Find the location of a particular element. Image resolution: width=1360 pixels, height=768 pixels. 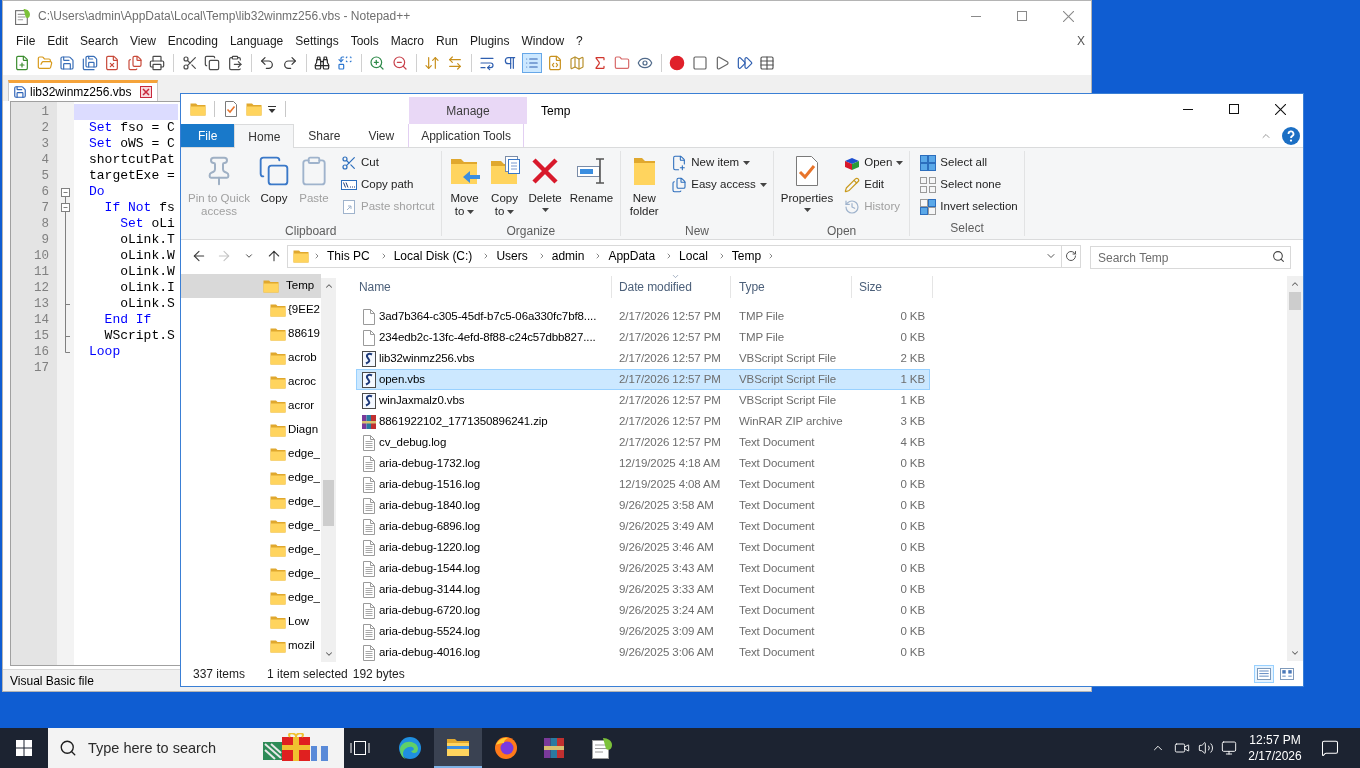

zoom-in-icon is located at coordinates (377, 63).